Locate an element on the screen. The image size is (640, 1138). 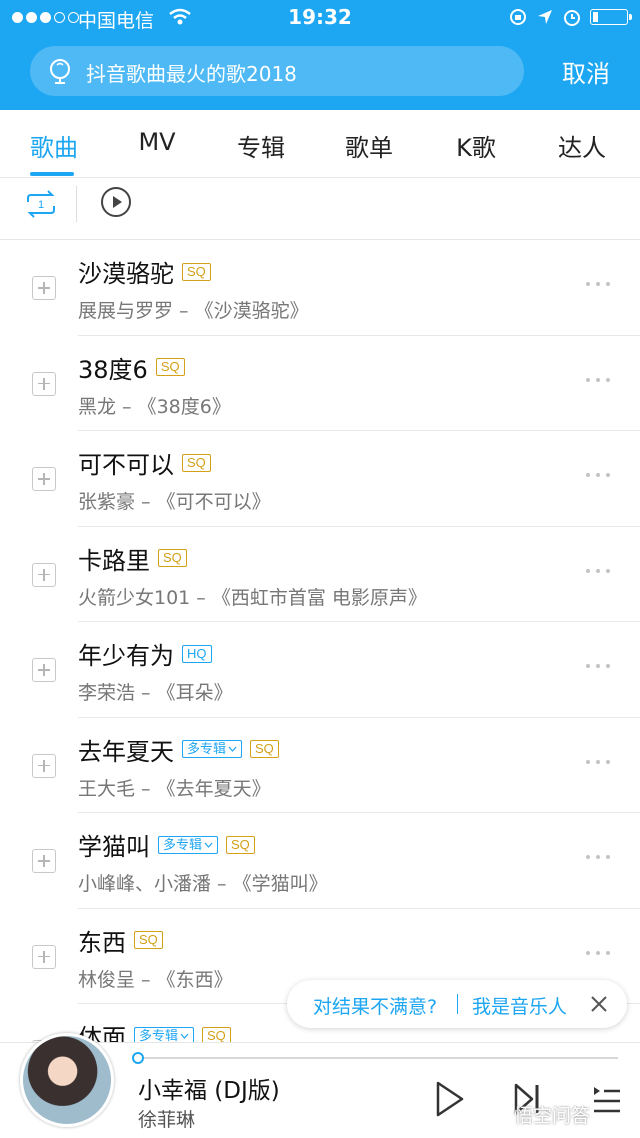
badge-label: 多专辑 is located at coordinates (207, 748).